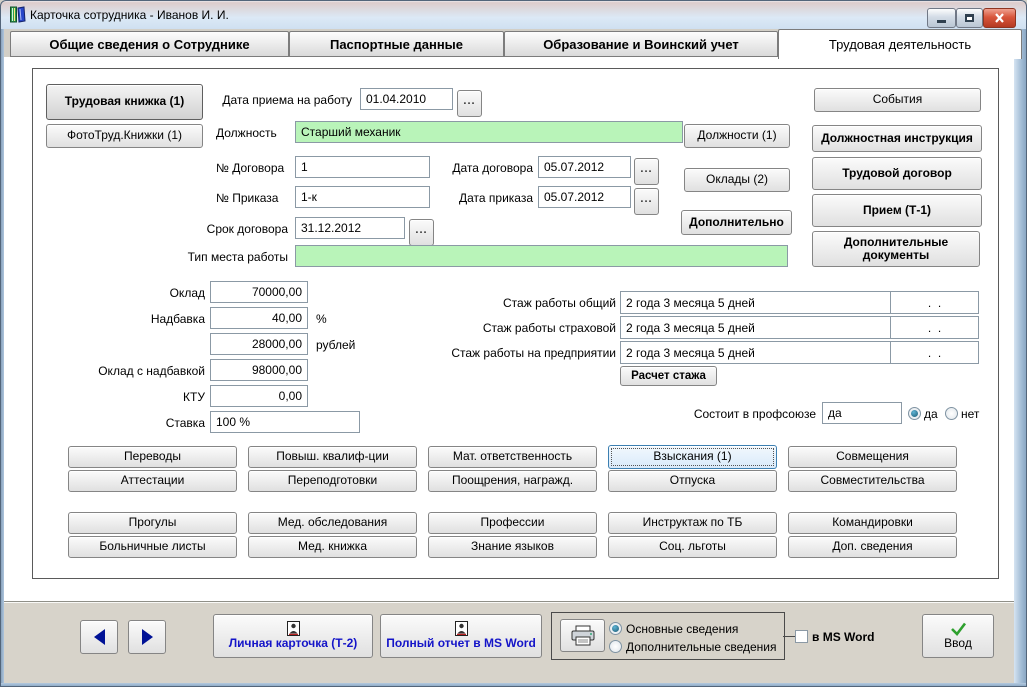 This screenshot has width=1027, height=687. What do you see at coordinates (99, 637) in the screenshot?
I see `prev-record-button` at bounding box center [99, 637].